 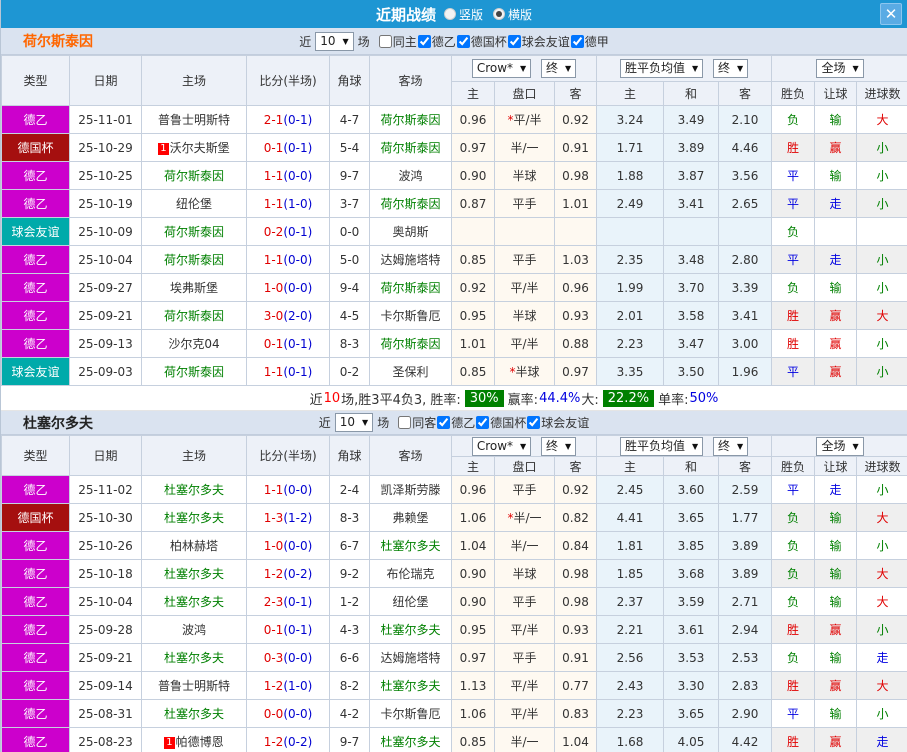 I want to click on mean-away, so click(x=745, y=231).